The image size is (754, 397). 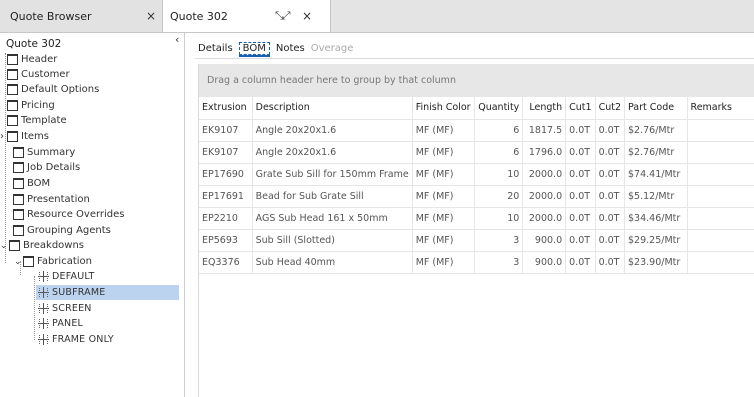 What do you see at coordinates (65, 308) in the screenshot?
I see `tree-item-screen: SCREEN` at bounding box center [65, 308].